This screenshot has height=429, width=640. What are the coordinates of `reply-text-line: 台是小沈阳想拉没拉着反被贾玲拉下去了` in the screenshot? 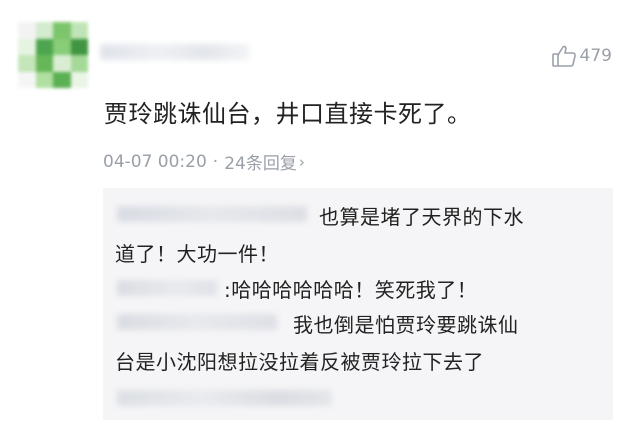 It's located at (299, 362).